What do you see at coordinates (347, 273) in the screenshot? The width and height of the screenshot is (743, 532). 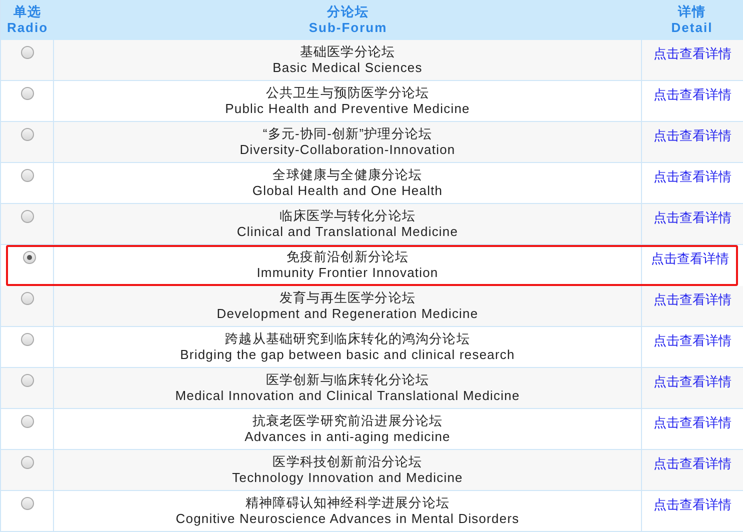 I see `forum-name-english: Immunity Frontier Innovation` at bounding box center [347, 273].